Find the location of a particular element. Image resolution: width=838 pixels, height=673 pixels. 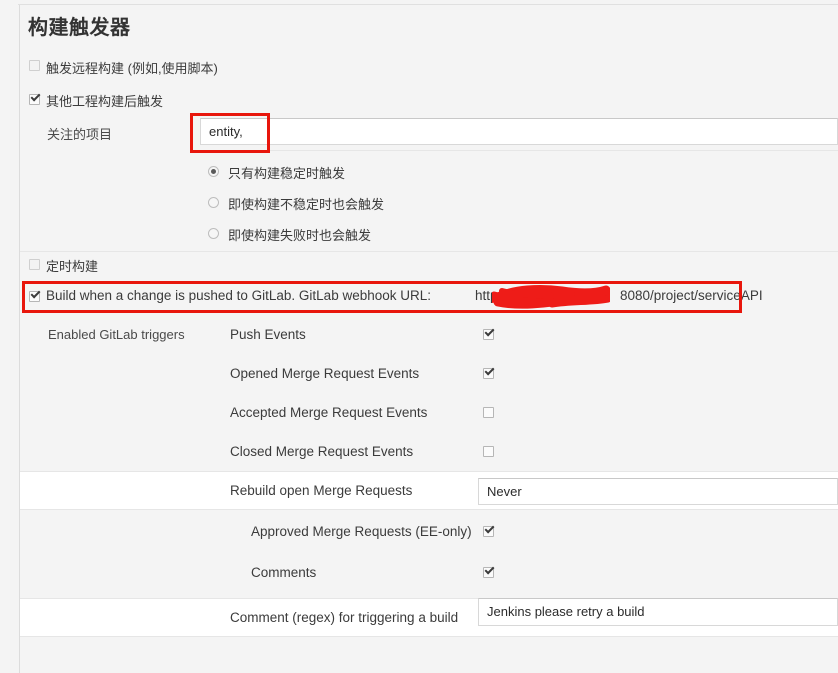

label-opened-merge-request-events: Opened Merge Request Events is located at coordinates (325, 373).